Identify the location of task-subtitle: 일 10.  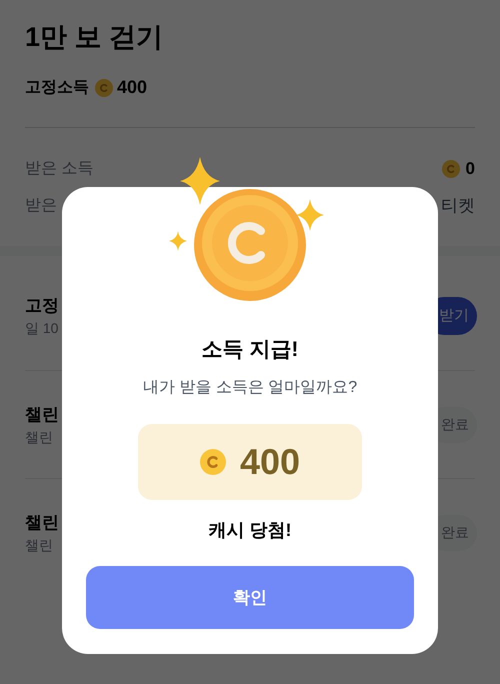
(42, 328).